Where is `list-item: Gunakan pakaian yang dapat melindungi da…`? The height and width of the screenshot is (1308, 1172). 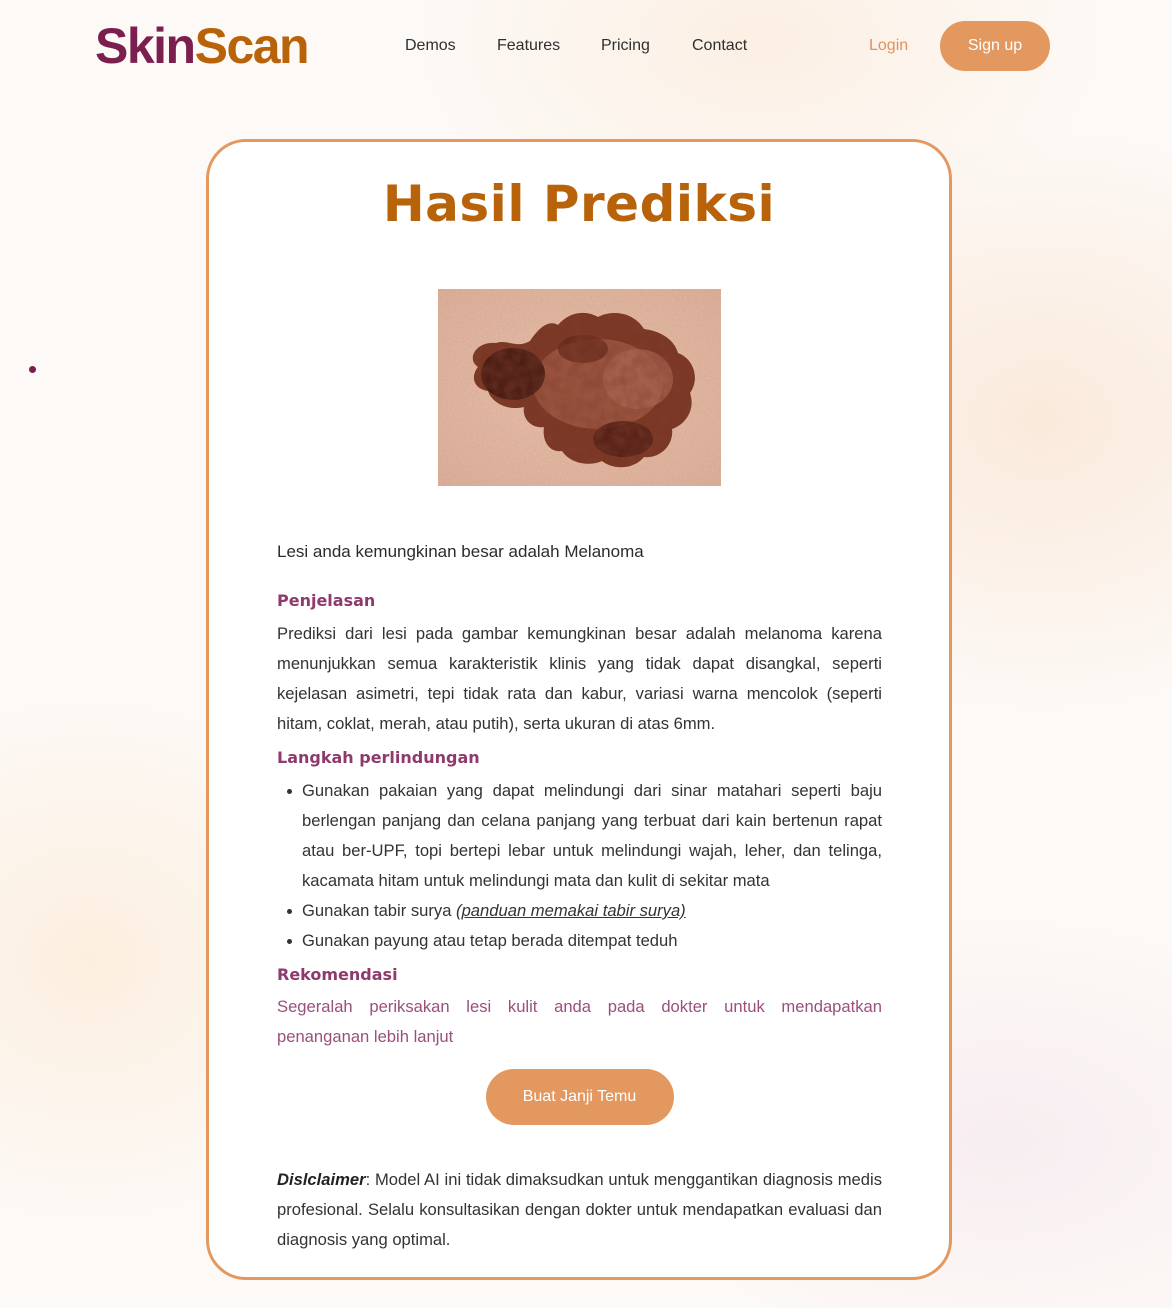
list-item: Gunakan pakaian yang dapat melindungi da… is located at coordinates (579, 836).